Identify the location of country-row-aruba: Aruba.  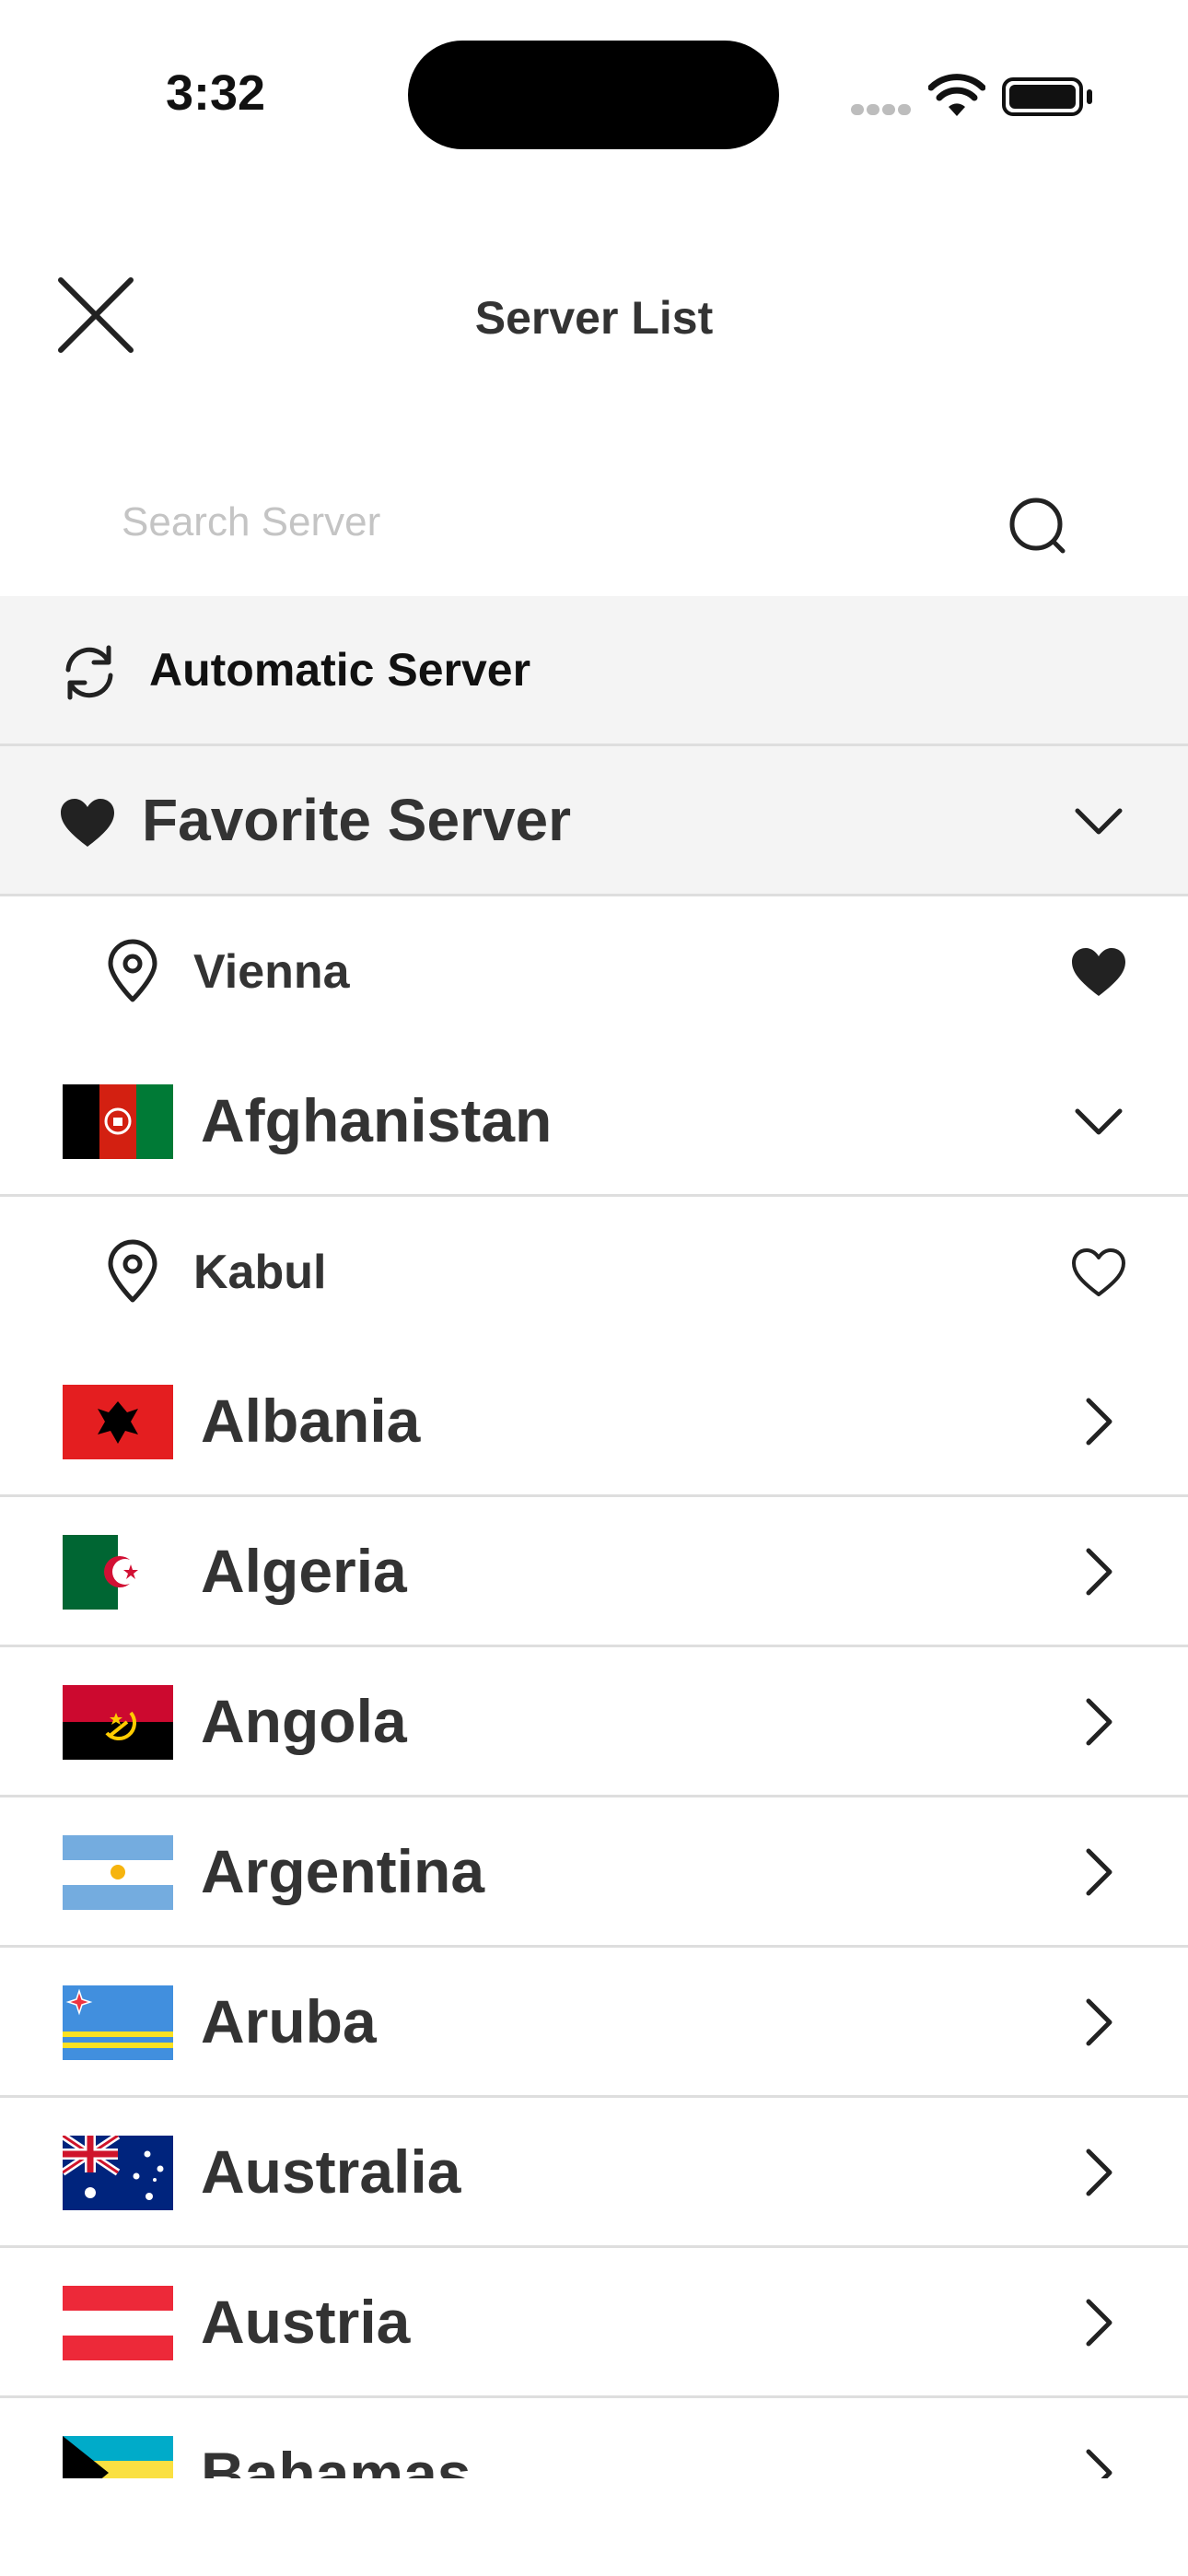
(594, 2023).